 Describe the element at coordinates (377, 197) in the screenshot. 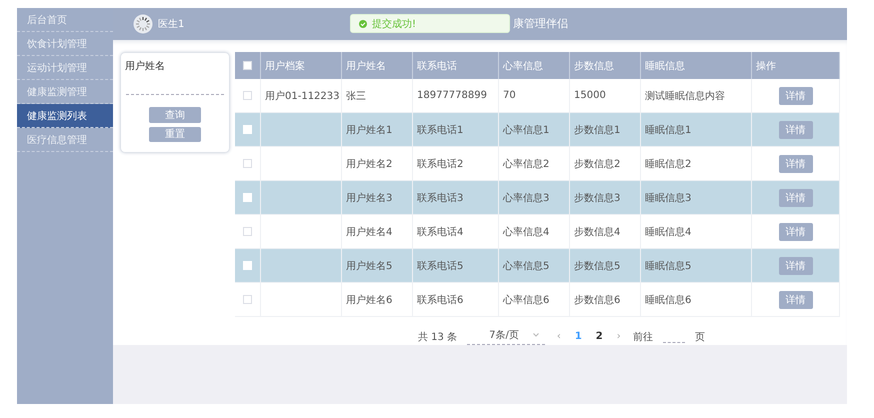

I see `table-cell: 用户姓名3` at that location.